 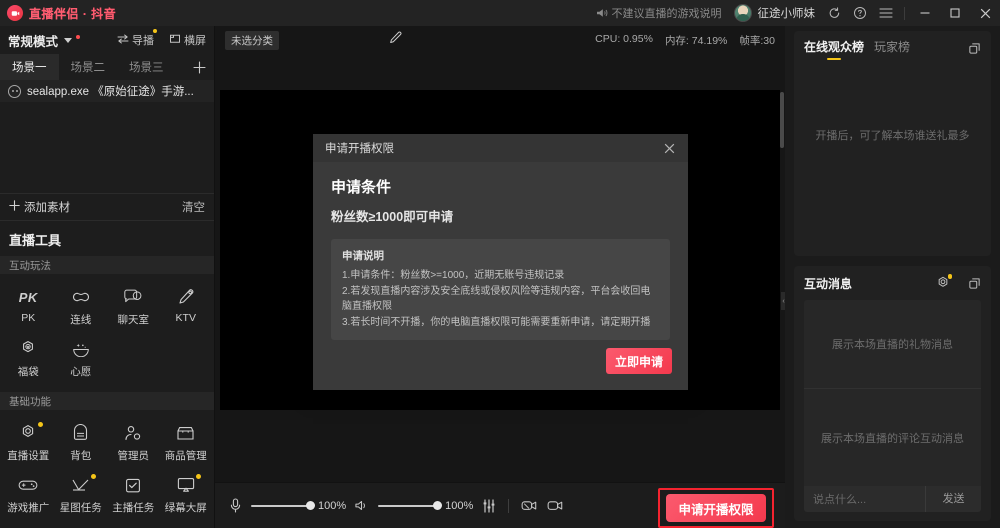 What do you see at coordinates (489, 505) in the screenshot?
I see `audio-mixer-icon` at bounding box center [489, 505].